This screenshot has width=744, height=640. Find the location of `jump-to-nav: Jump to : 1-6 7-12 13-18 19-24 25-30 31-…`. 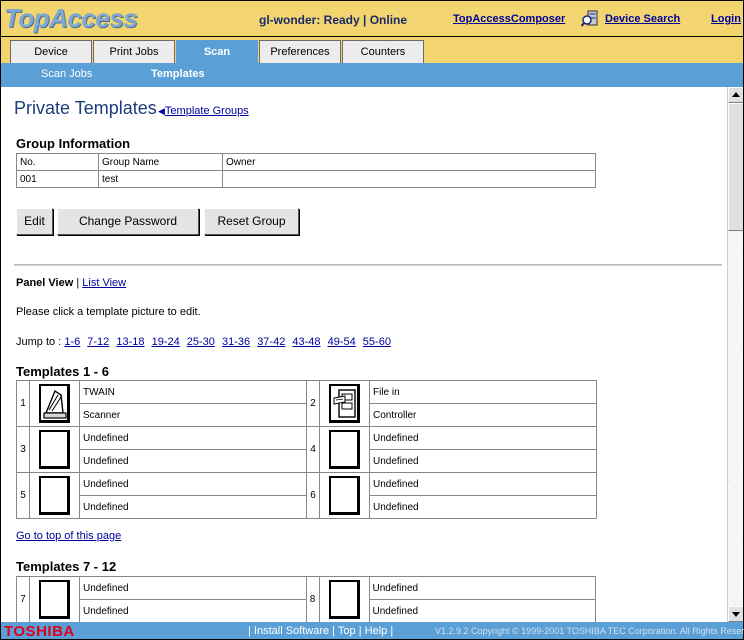

jump-to-nav: Jump to : 1-6 7-12 13-18 19-24 25-30 31-… is located at coordinates (205, 342).